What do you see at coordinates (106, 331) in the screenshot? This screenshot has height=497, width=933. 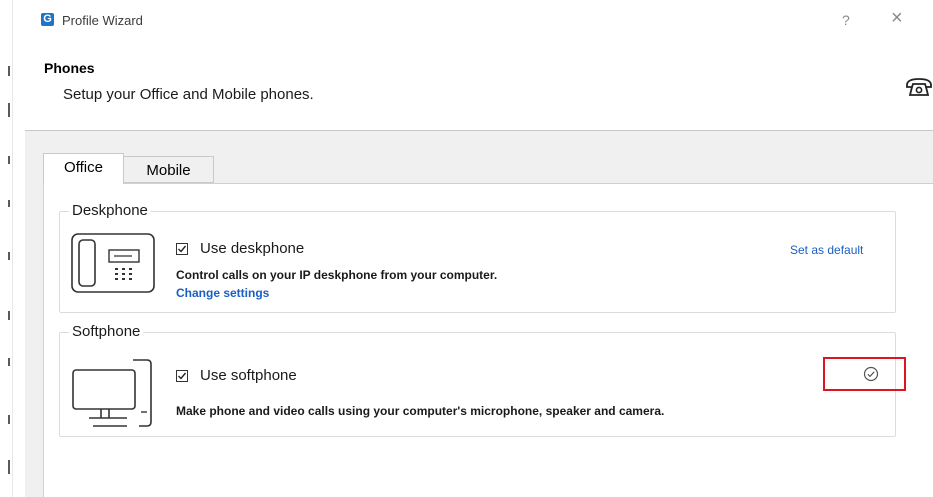 I see `softphone-group-label: Softphone` at bounding box center [106, 331].